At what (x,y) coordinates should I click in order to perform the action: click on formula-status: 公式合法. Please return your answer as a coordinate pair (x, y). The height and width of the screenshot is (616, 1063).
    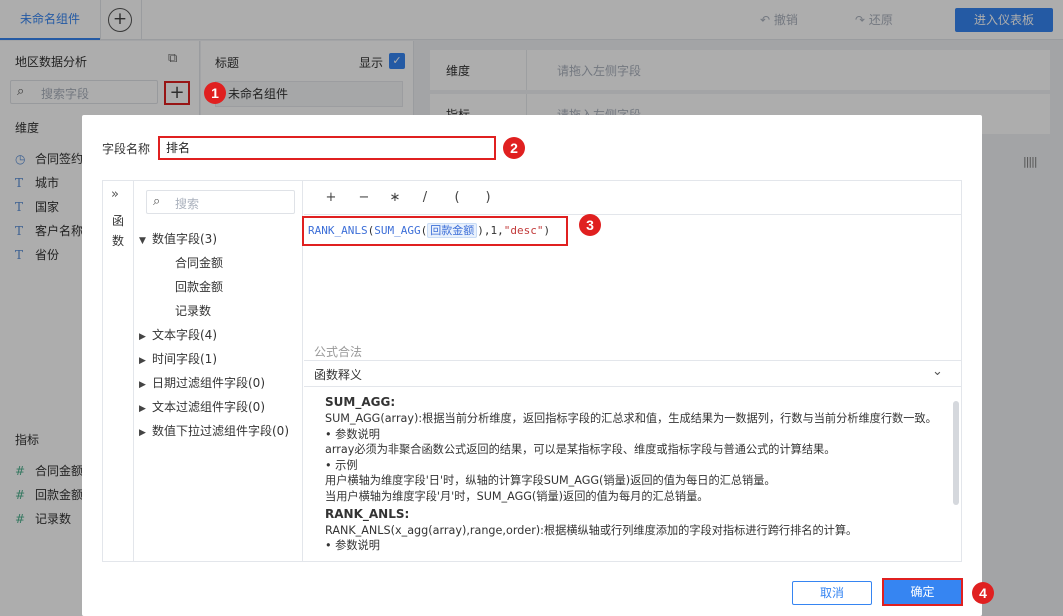
    Looking at the image, I should click on (338, 352).